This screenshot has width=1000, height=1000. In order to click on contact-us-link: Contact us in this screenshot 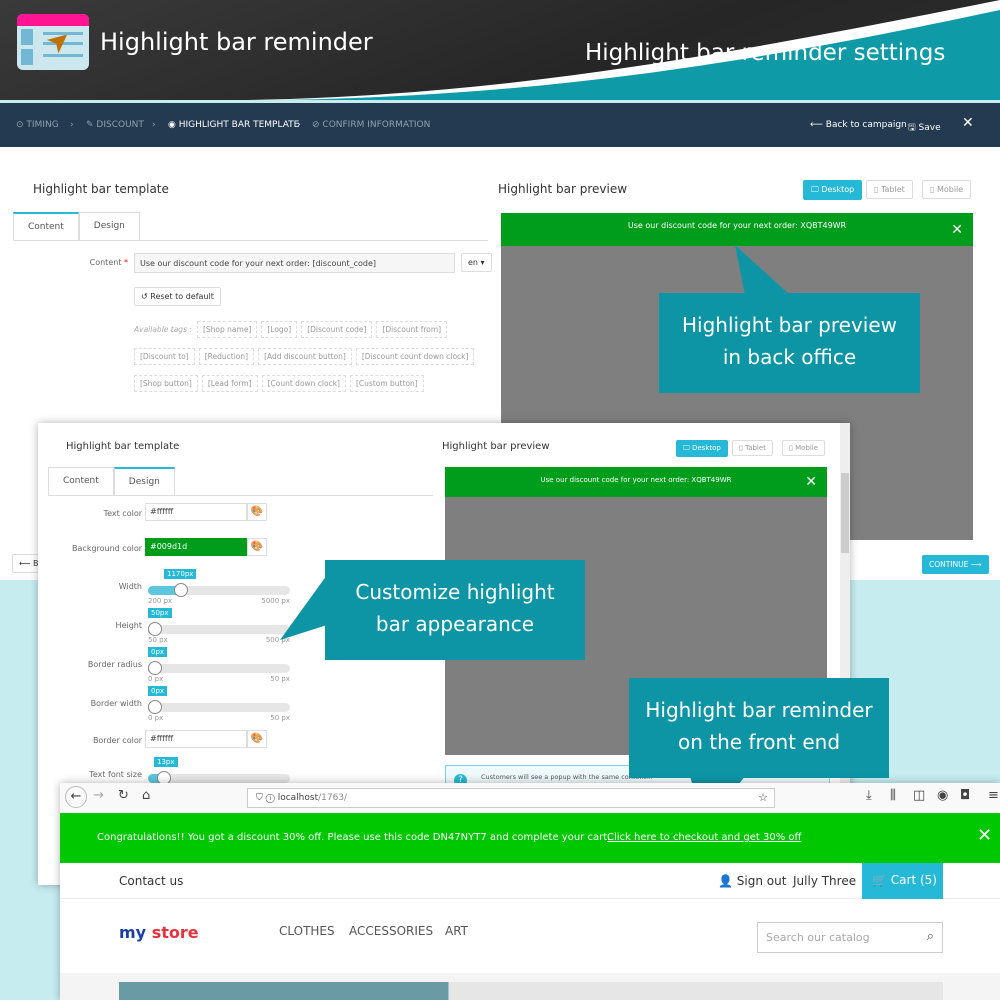, I will do `click(151, 881)`.